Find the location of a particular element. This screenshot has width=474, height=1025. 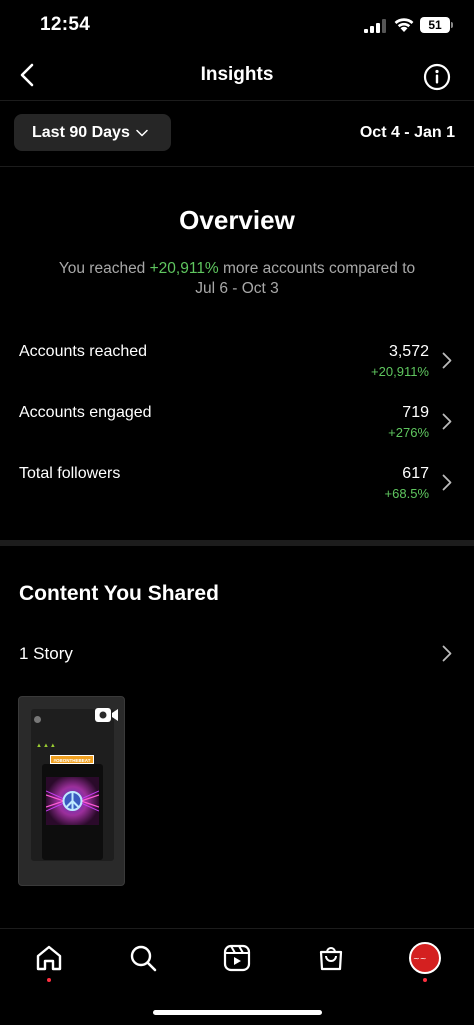

avatar is located at coordinates (37, 719).